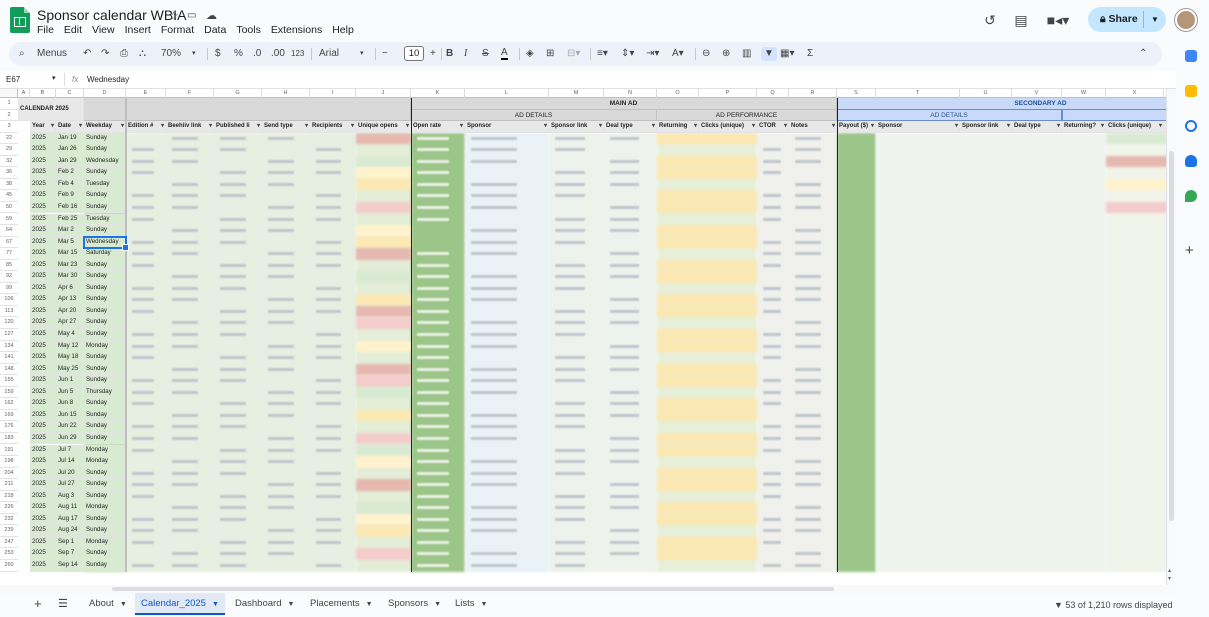 The width and height of the screenshot is (1209, 617). What do you see at coordinates (530, 54) in the screenshot?
I see `fill-color-icon: ◈` at bounding box center [530, 54].